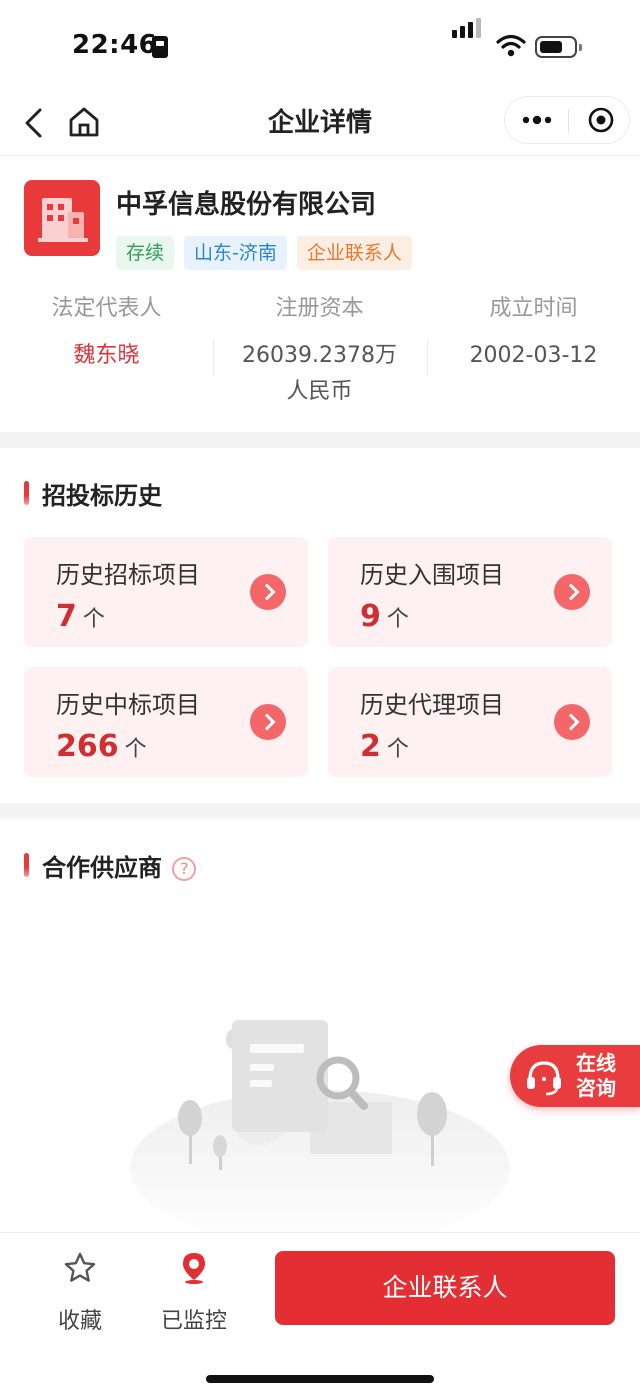  Describe the element at coordinates (166, 592) in the screenshot. I see `history-tender-card: 历史招标项目 7个` at that location.